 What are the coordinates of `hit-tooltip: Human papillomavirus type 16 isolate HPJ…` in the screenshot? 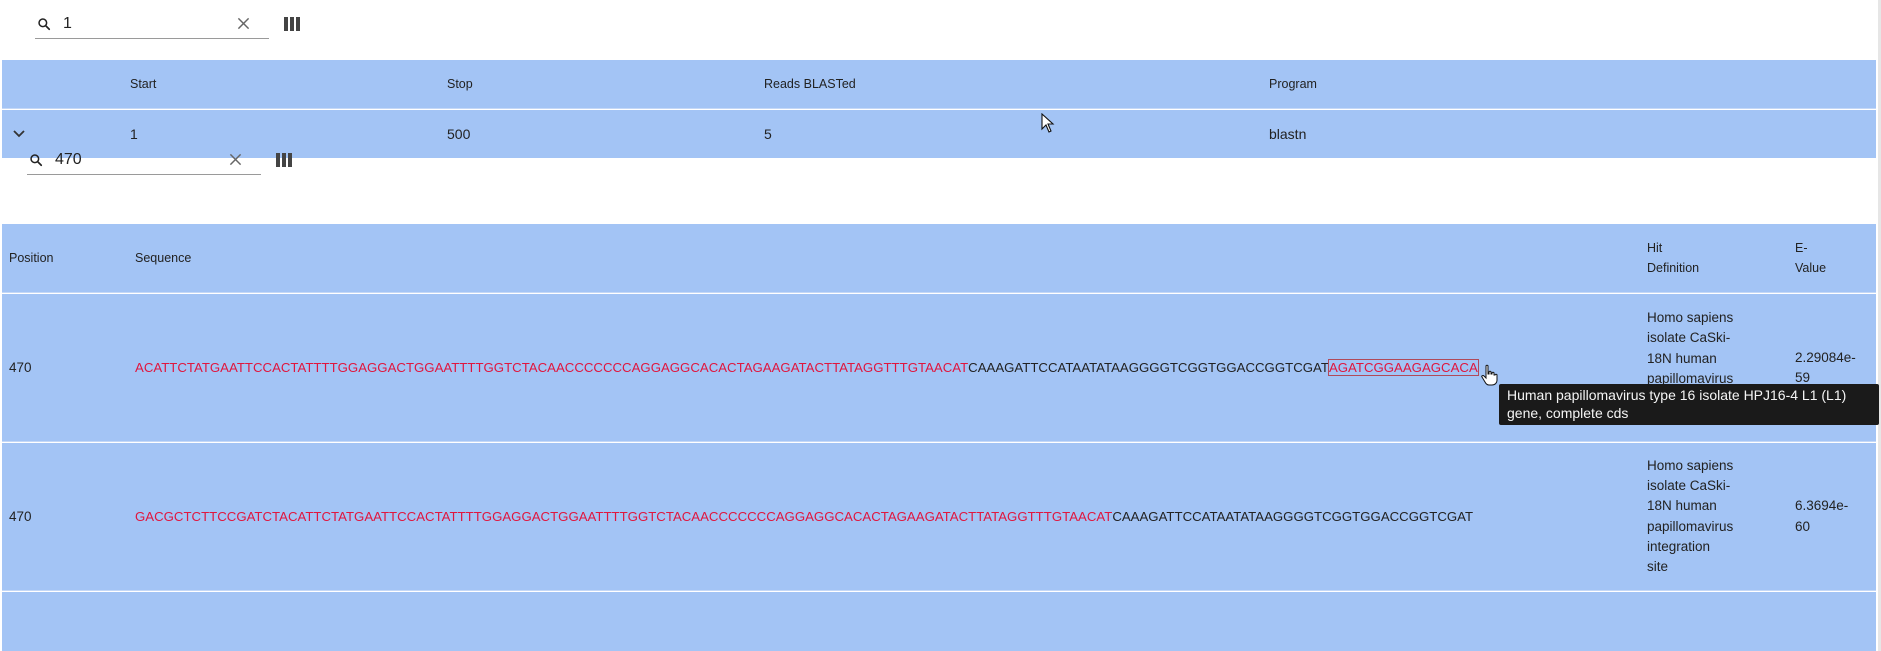 It's located at (1689, 404).